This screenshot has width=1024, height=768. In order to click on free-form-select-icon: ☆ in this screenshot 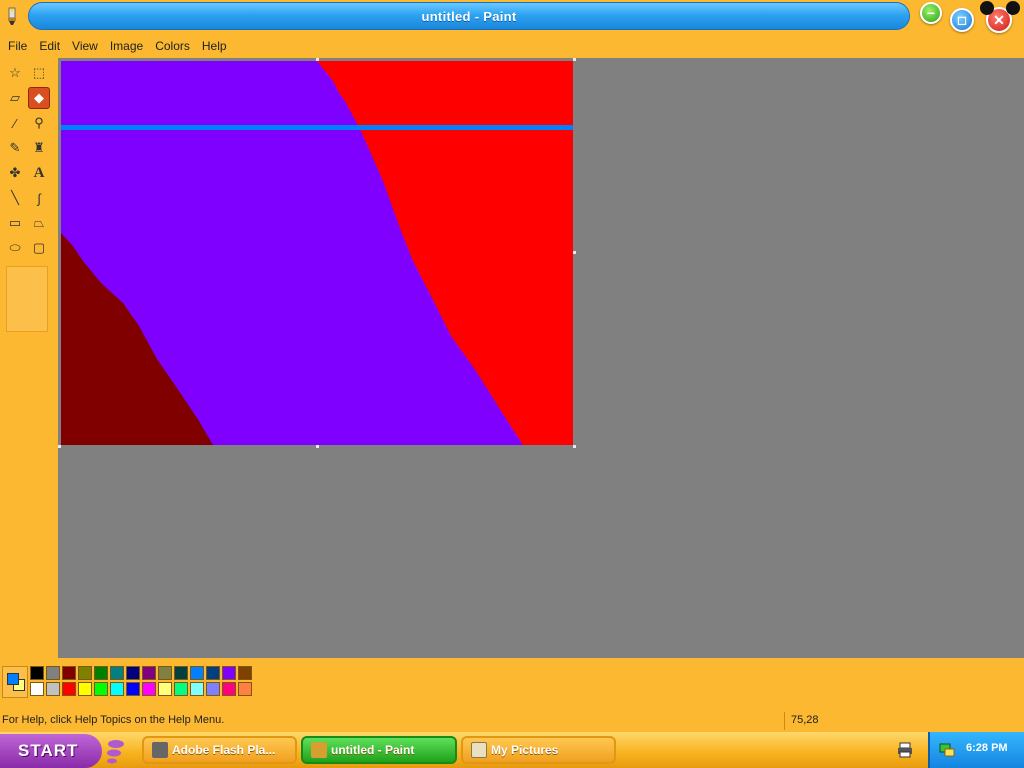, I will do `click(15, 72)`.